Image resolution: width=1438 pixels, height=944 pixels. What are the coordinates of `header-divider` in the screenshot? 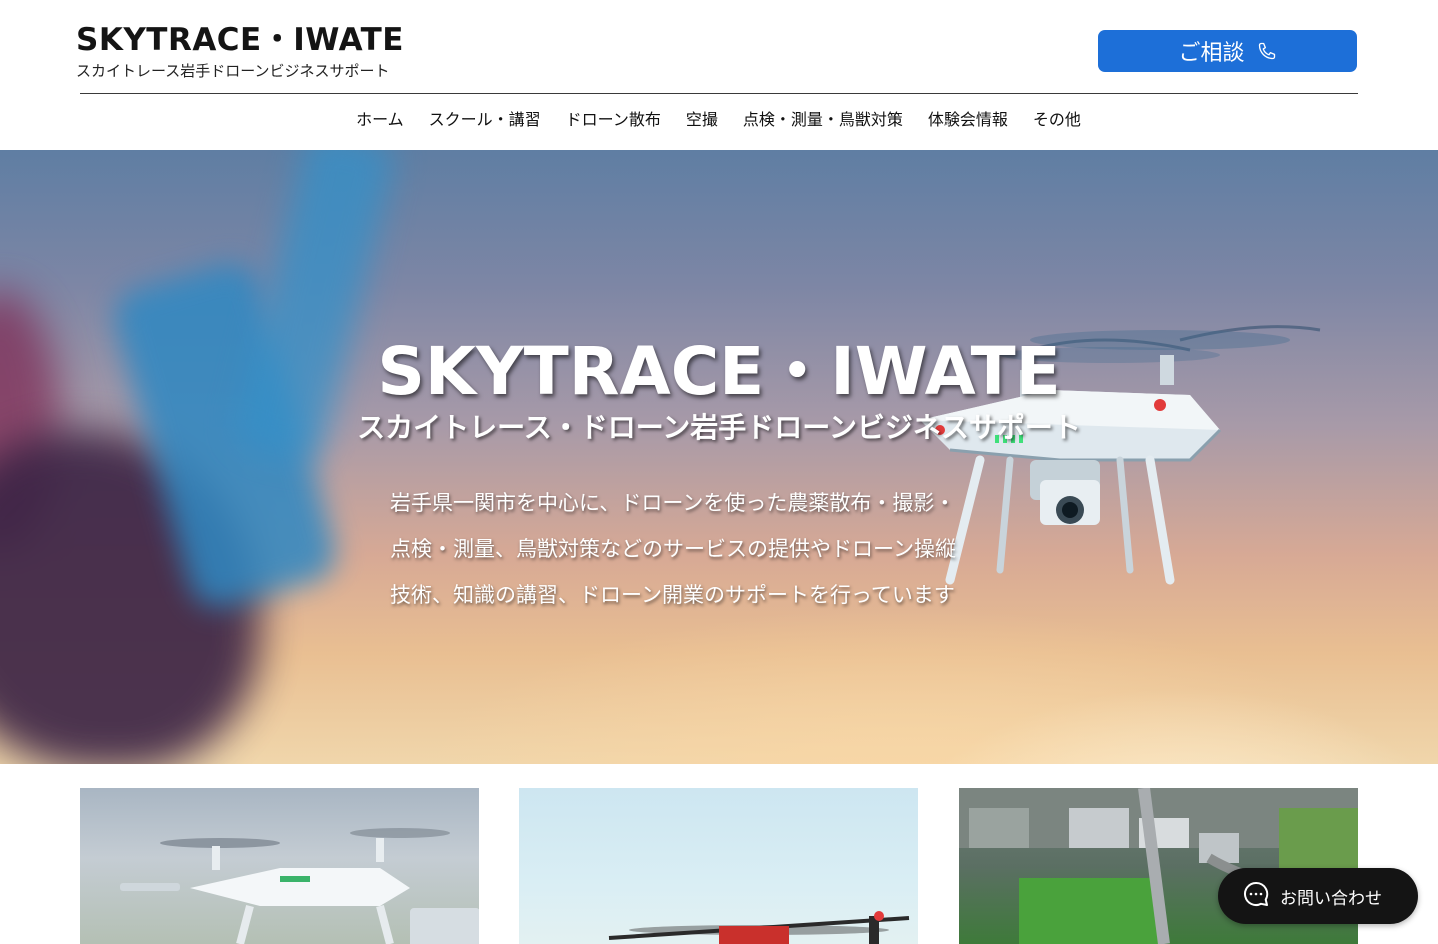 It's located at (719, 93).